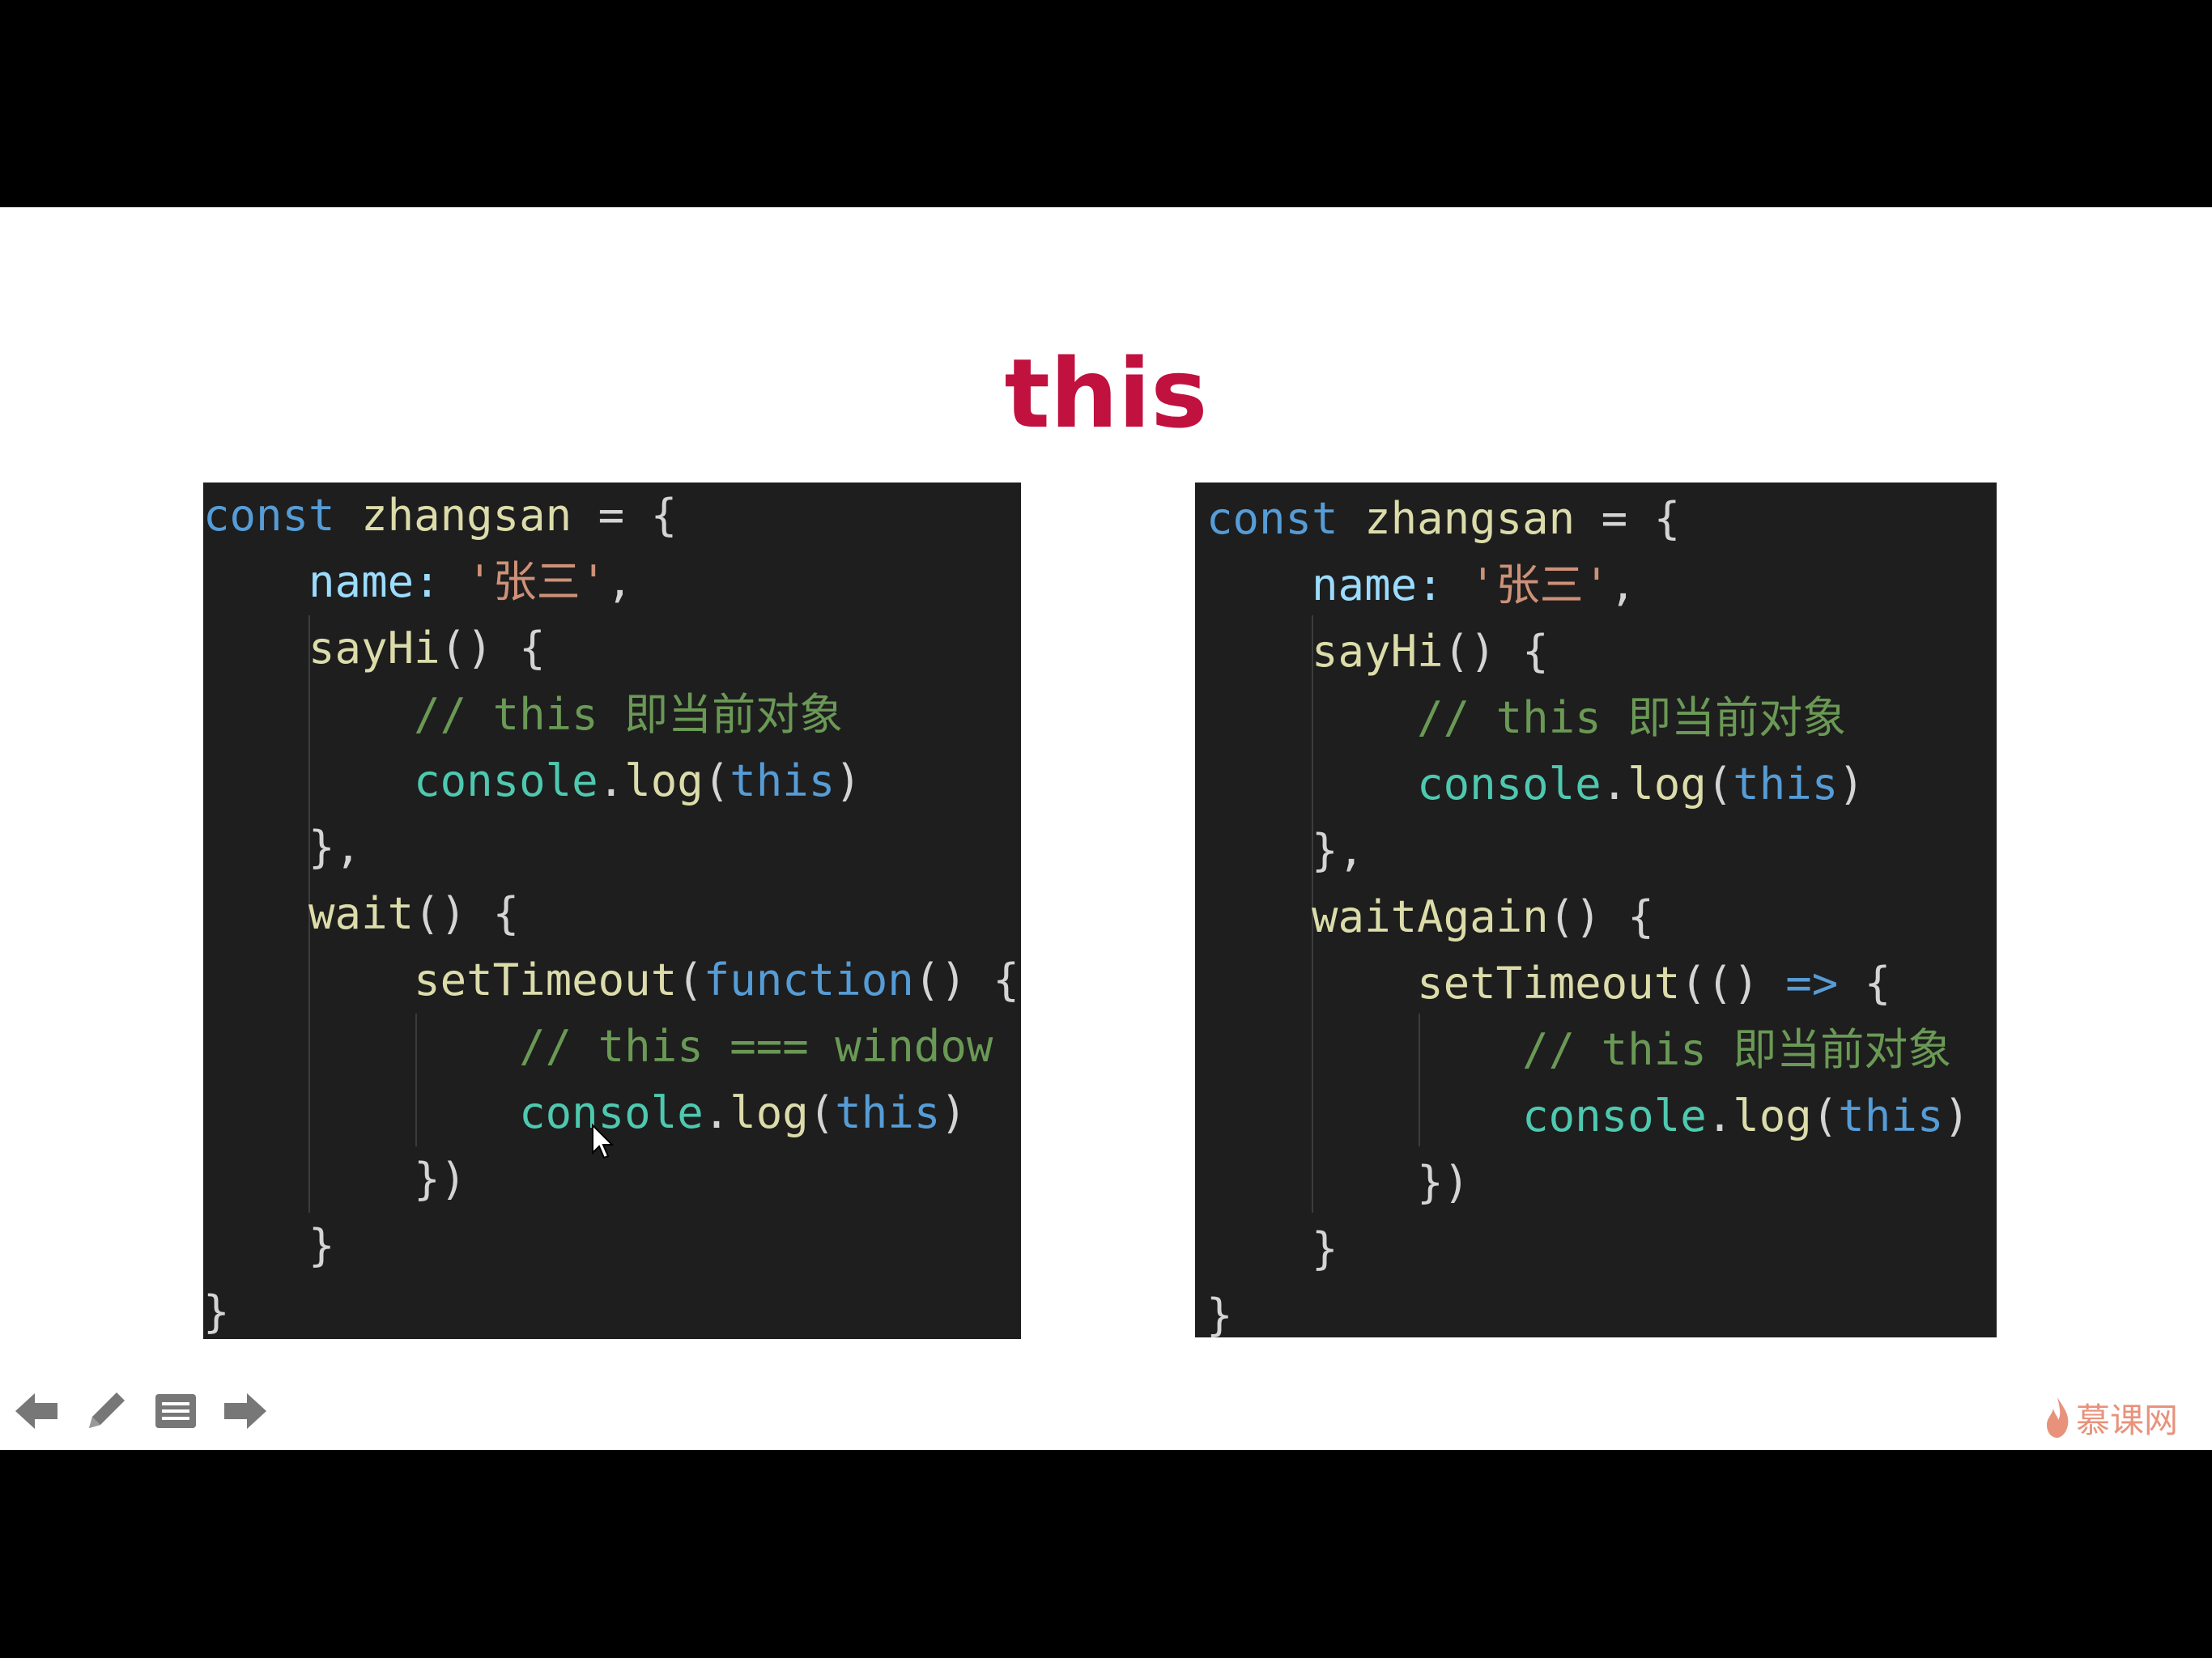 Image resolution: width=2212 pixels, height=1658 pixels. Describe the element at coordinates (1106, 393) in the screenshot. I see `slide-title: this` at that location.